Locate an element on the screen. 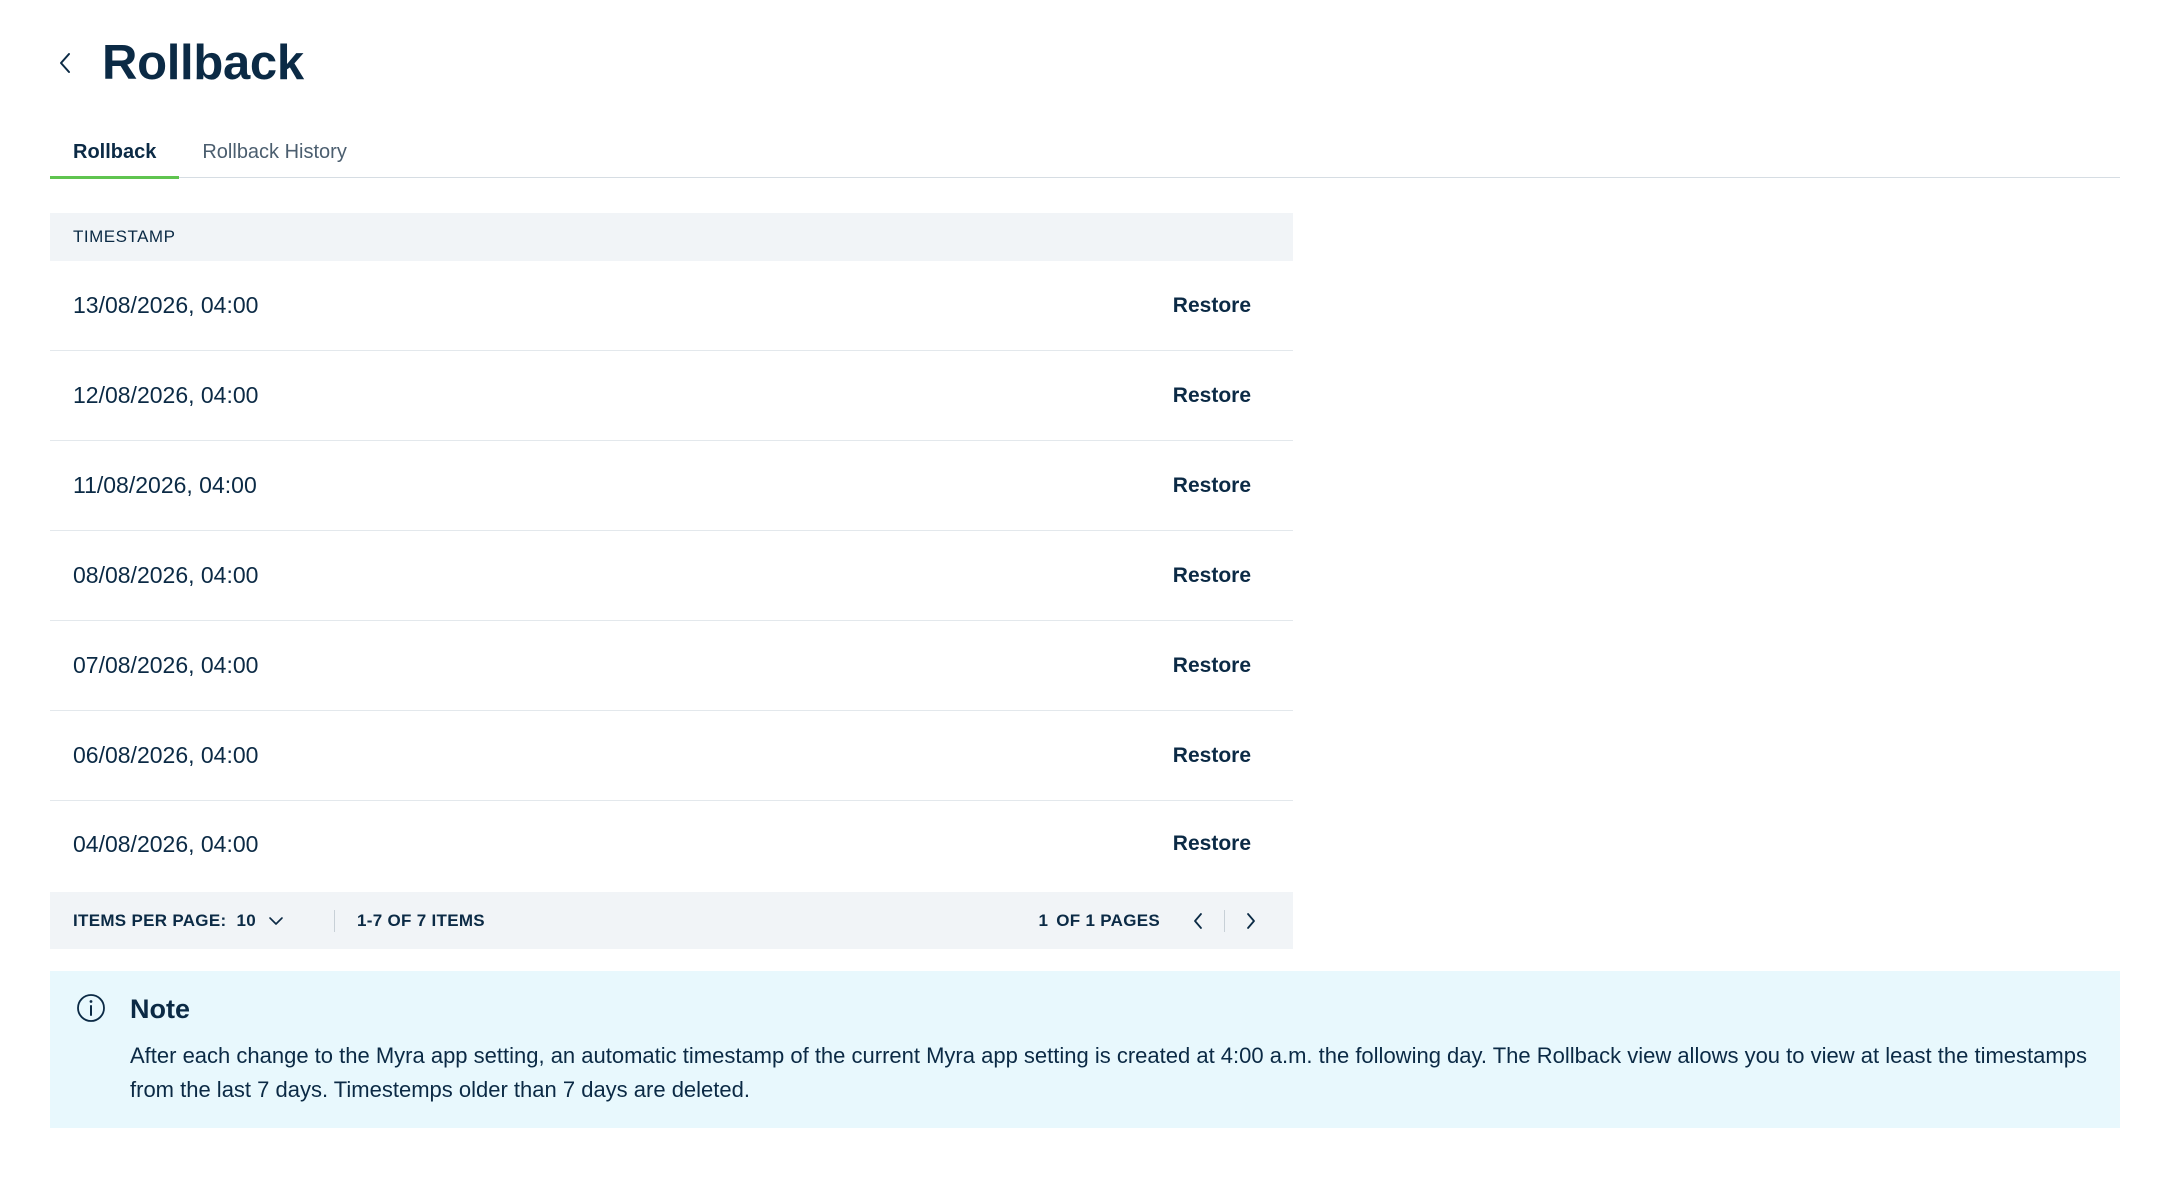  table-row: 12/08/2026, 04:00 Restore is located at coordinates (671, 396).